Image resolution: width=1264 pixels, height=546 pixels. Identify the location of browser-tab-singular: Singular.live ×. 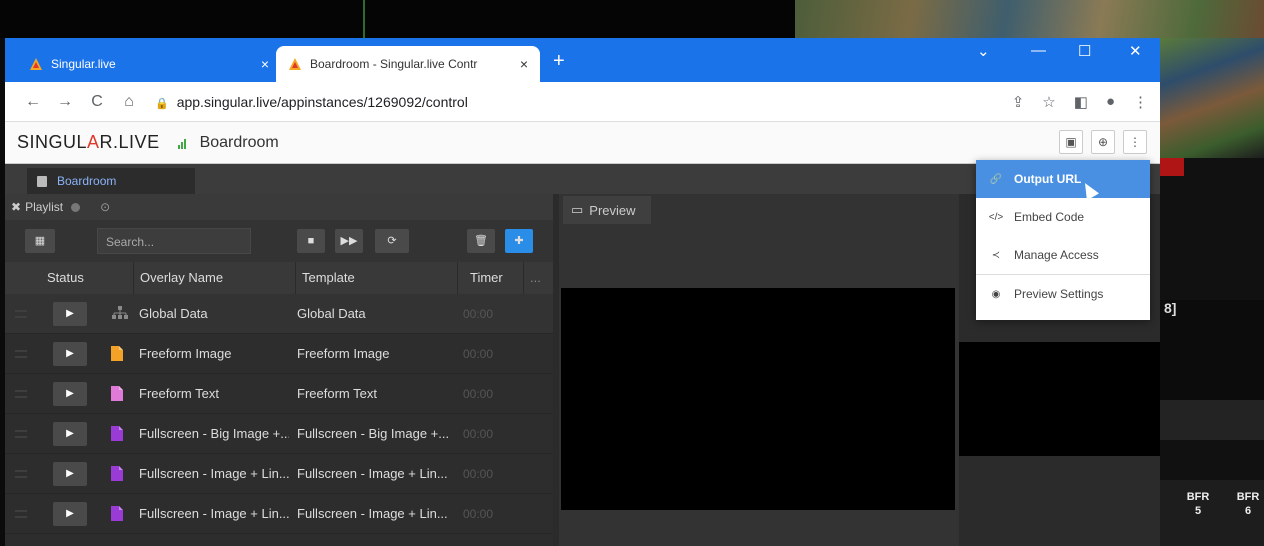
(149, 64).